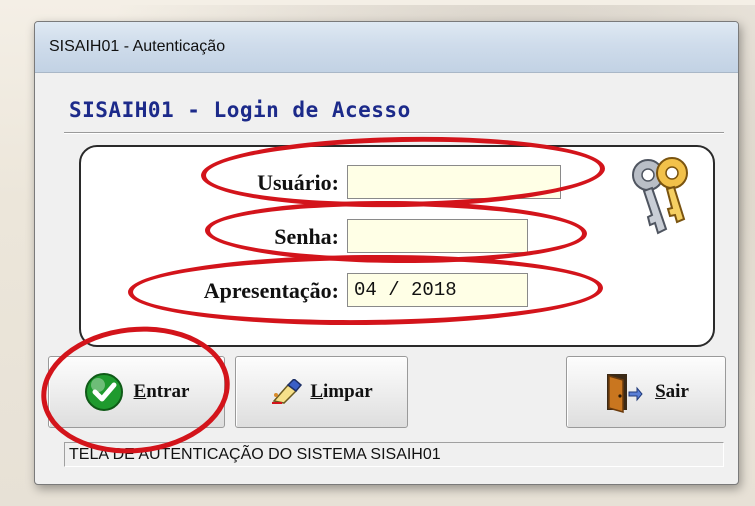  I want to click on keys-icon, so click(660, 196).